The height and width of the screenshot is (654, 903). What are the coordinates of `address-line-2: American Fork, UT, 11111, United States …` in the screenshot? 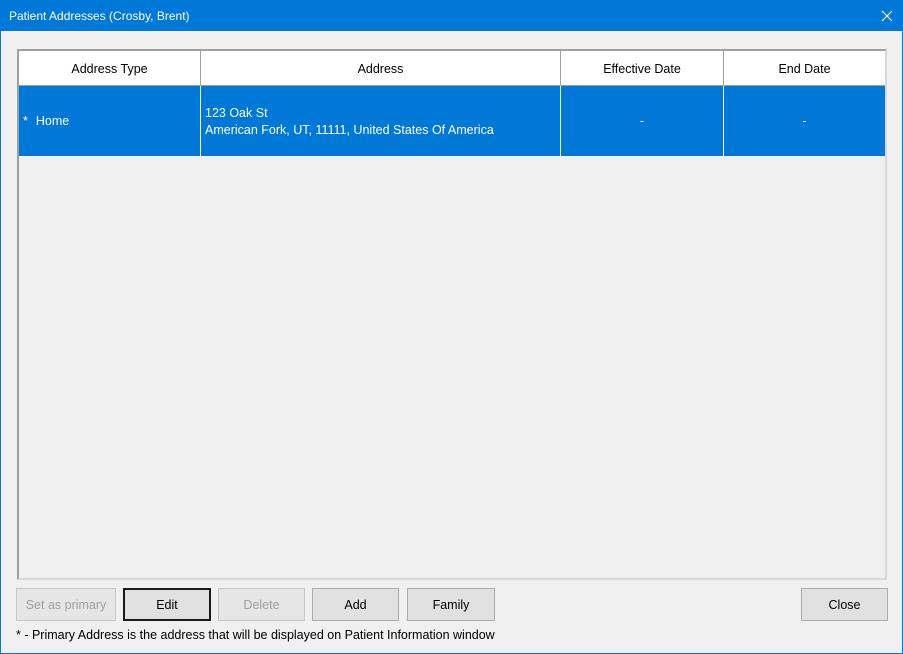 It's located at (349, 130).